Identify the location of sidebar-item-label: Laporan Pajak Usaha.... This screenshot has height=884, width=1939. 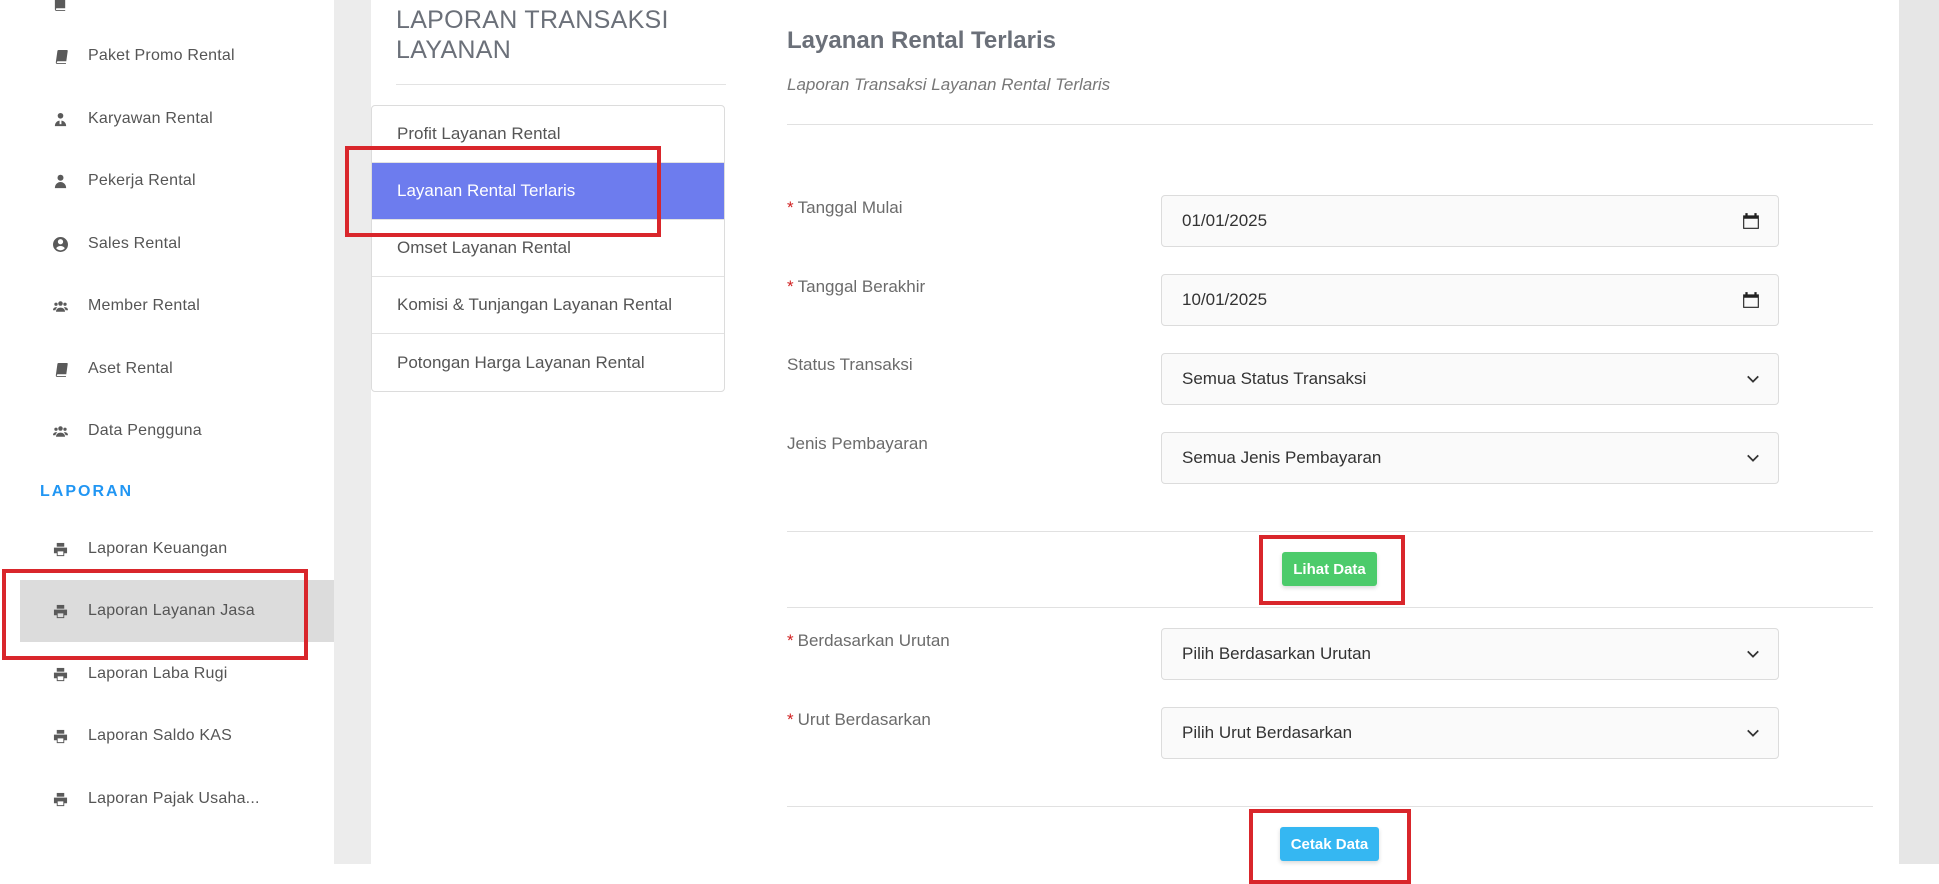
(174, 798).